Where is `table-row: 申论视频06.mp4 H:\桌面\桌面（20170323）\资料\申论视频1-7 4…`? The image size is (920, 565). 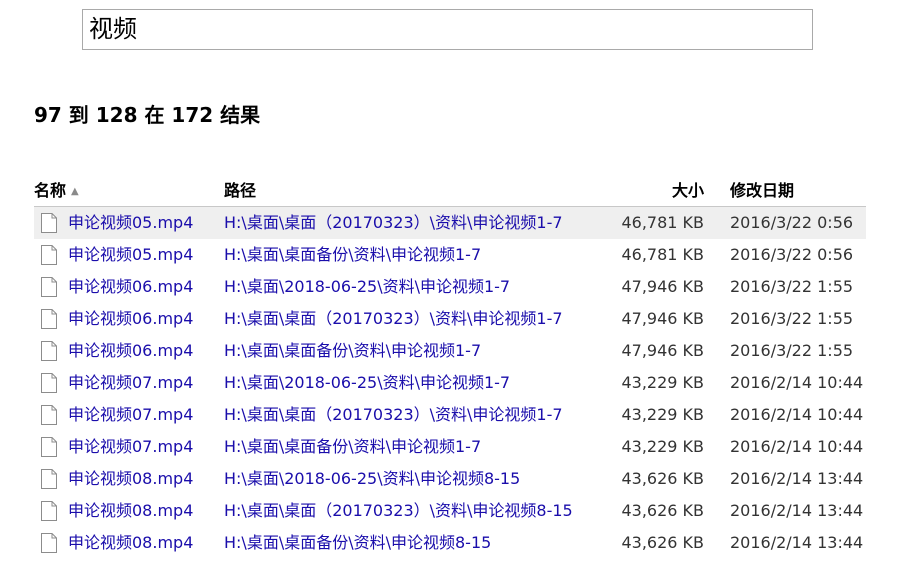 table-row: 申论视频06.mp4 H:\桌面\桌面（20170323）\资料\申论视频1-7 4… is located at coordinates (450, 319).